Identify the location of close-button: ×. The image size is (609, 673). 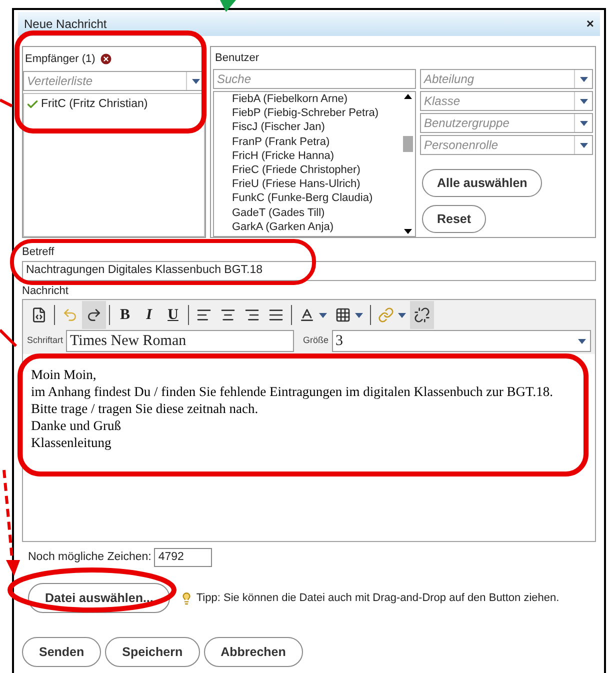
(590, 24).